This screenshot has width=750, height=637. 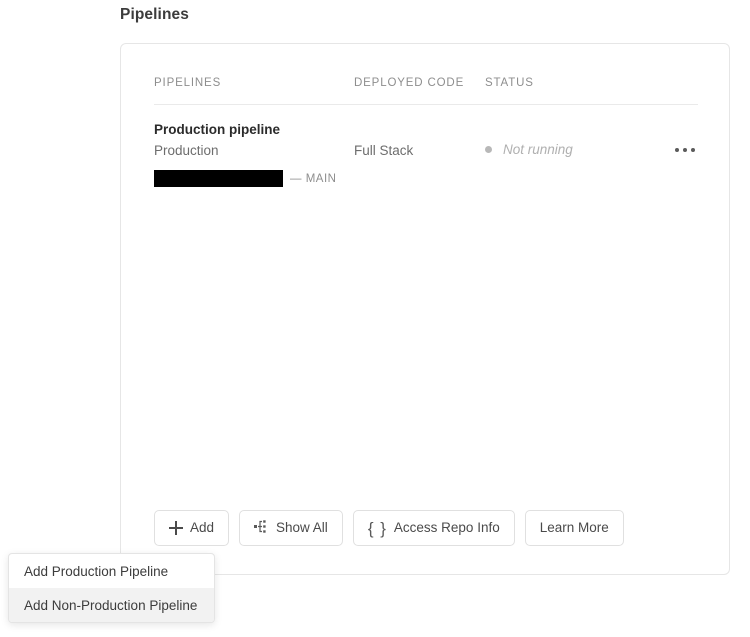 I want to click on repository-branch-line: — MAIN, so click(x=245, y=178).